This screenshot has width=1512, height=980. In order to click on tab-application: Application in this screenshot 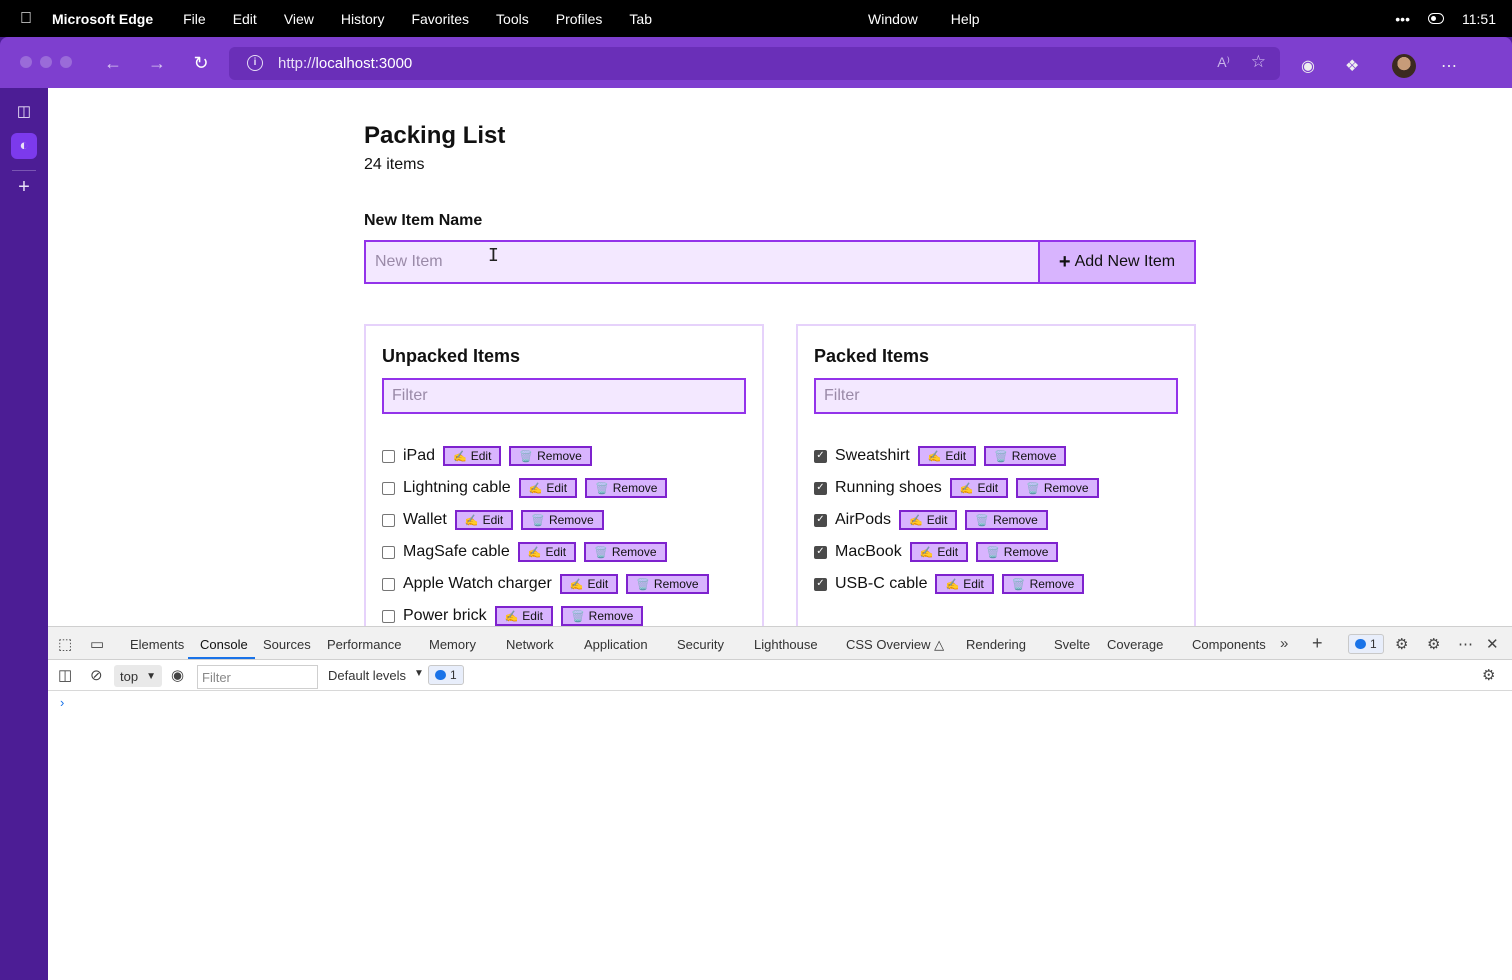, I will do `click(616, 644)`.